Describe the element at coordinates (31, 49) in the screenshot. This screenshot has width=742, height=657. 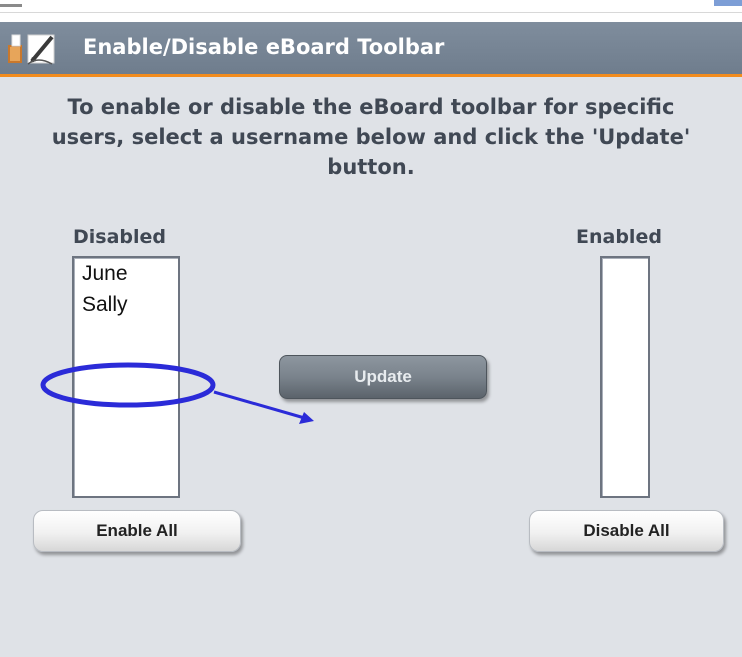
I see `toolbar-edit-icon` at that location.